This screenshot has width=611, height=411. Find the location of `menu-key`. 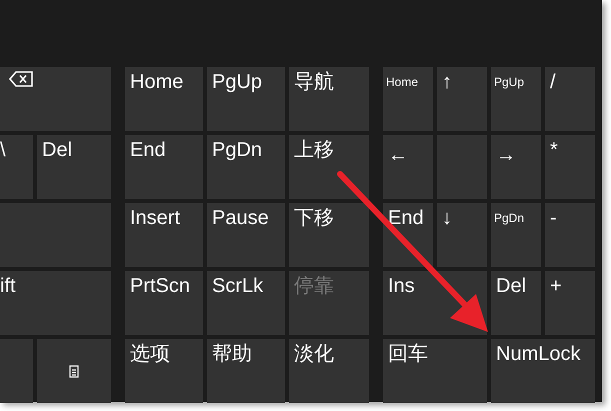

menu-key is located at coordinates (74, 371).